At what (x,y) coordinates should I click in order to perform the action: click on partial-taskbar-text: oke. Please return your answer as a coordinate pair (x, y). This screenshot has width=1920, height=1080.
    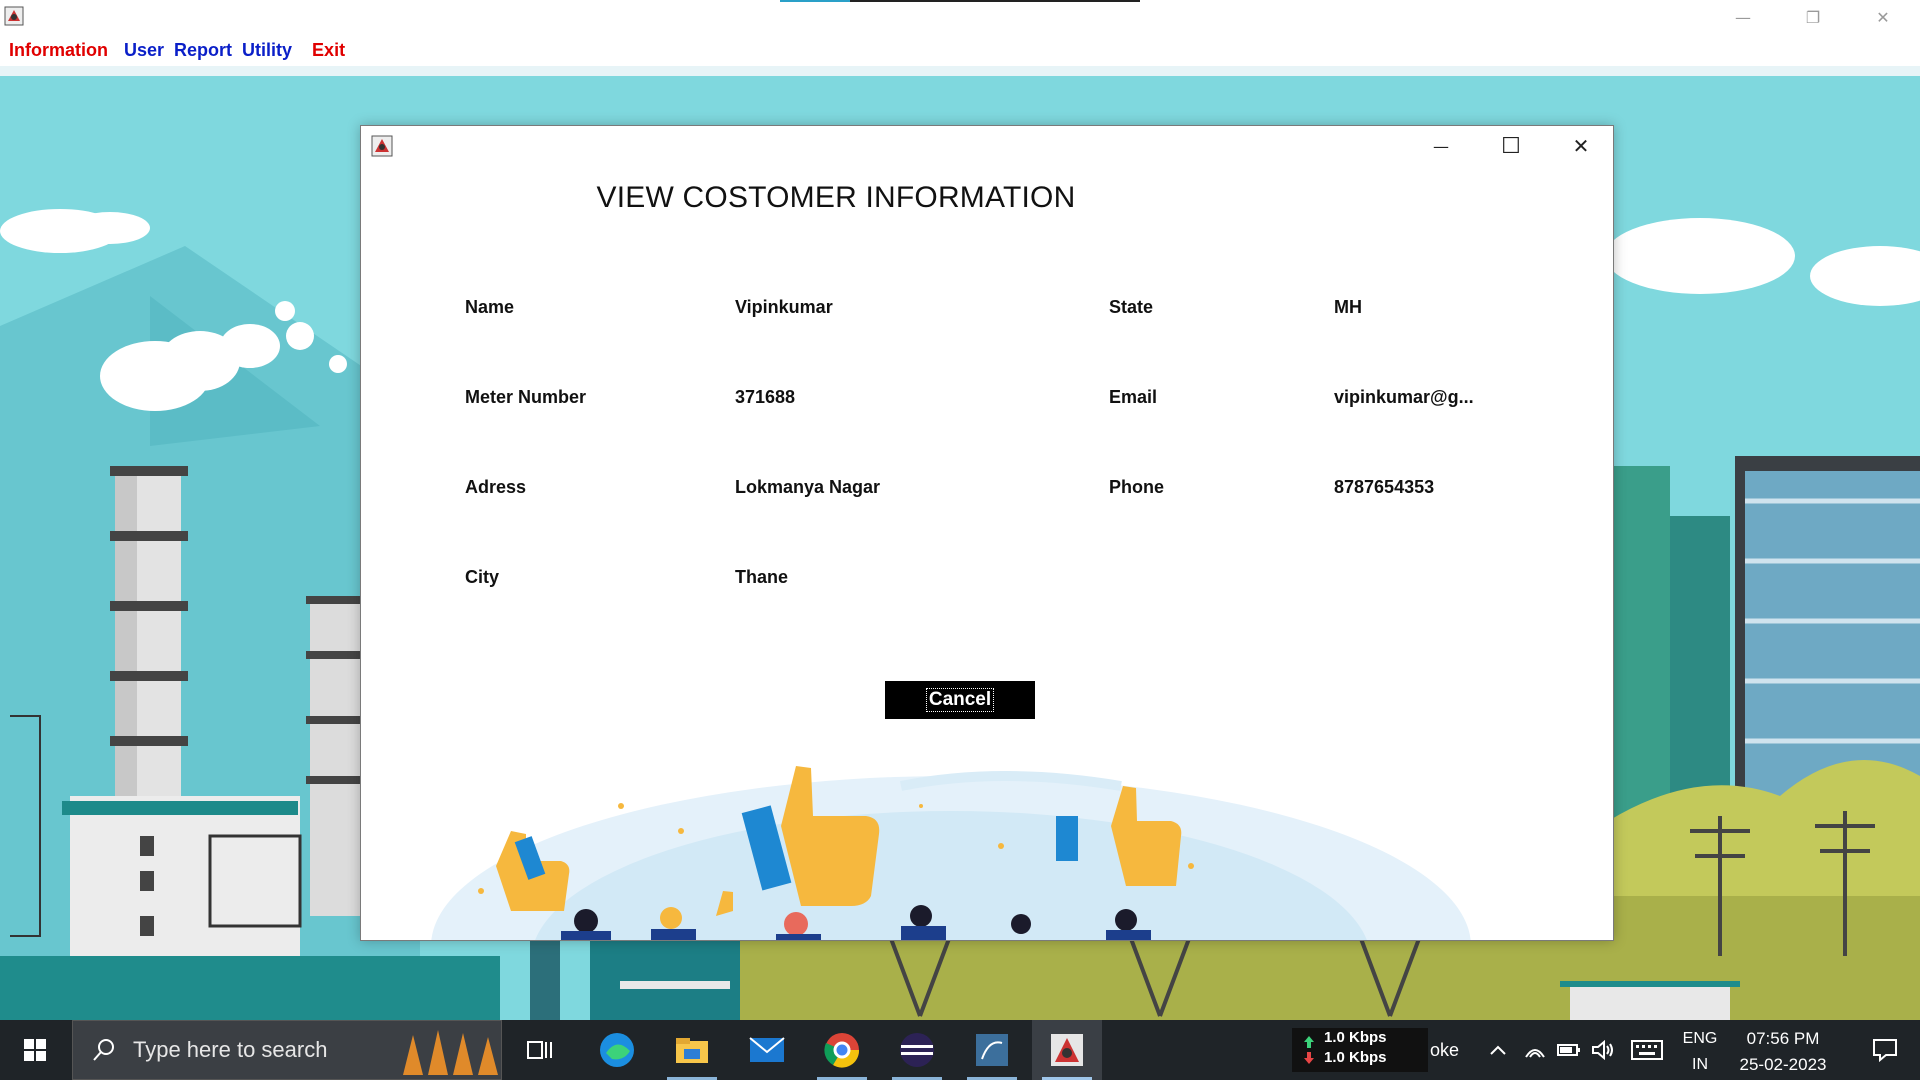
    Looking at the image, I should click on (1445, 1050).